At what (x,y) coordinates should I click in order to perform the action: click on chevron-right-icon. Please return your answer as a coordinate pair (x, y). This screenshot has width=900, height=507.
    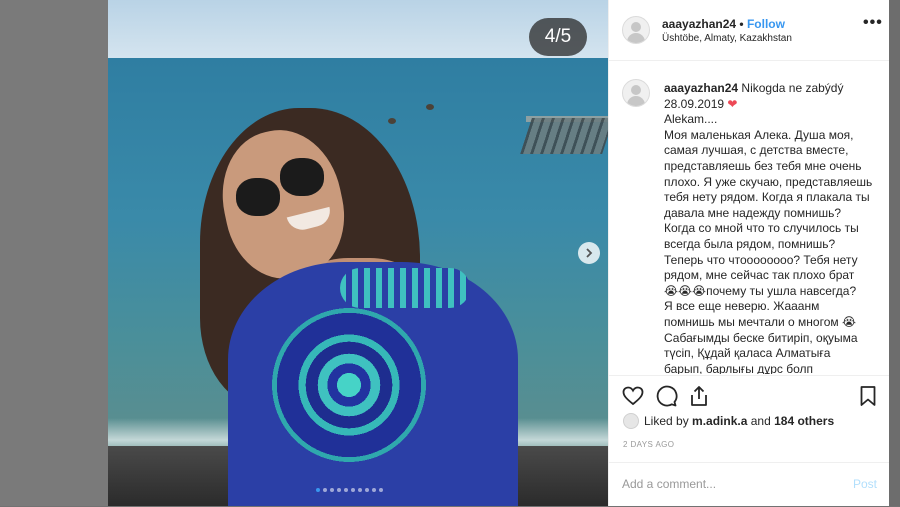
    Looking at the image, I should click on (589, 253).